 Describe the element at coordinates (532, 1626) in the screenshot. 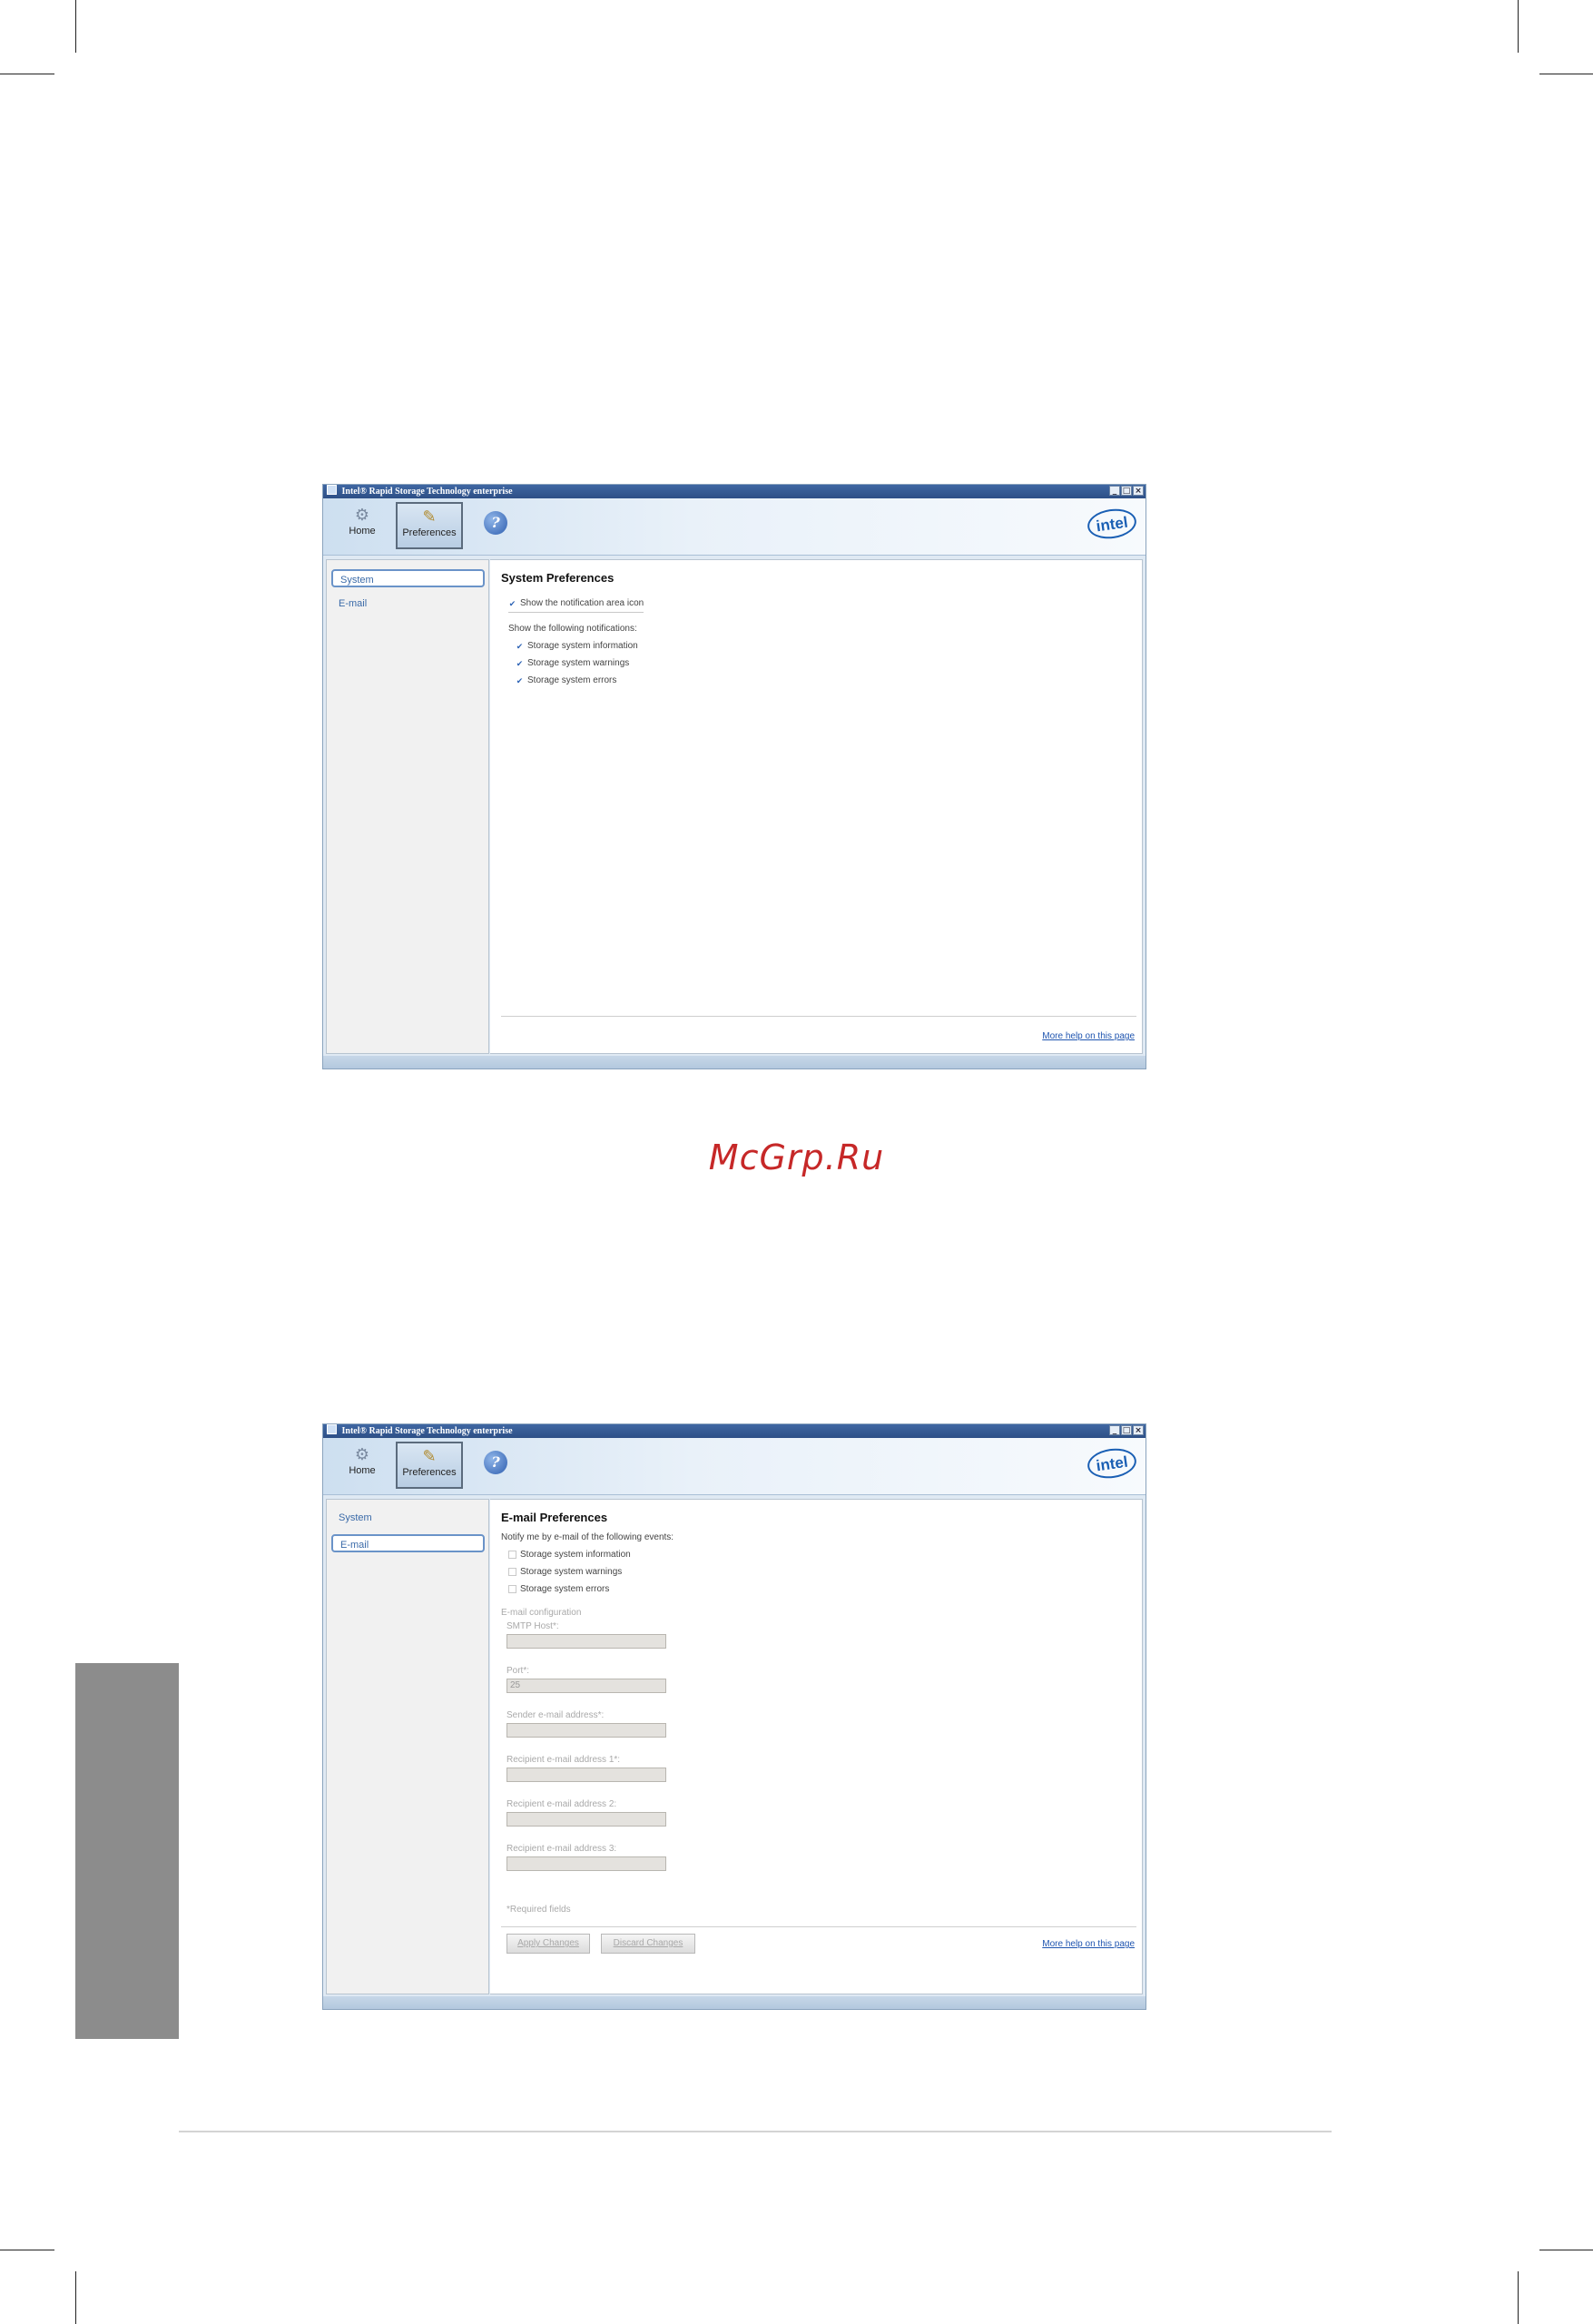

I see `field-label: SMTP Host*:` at that location.